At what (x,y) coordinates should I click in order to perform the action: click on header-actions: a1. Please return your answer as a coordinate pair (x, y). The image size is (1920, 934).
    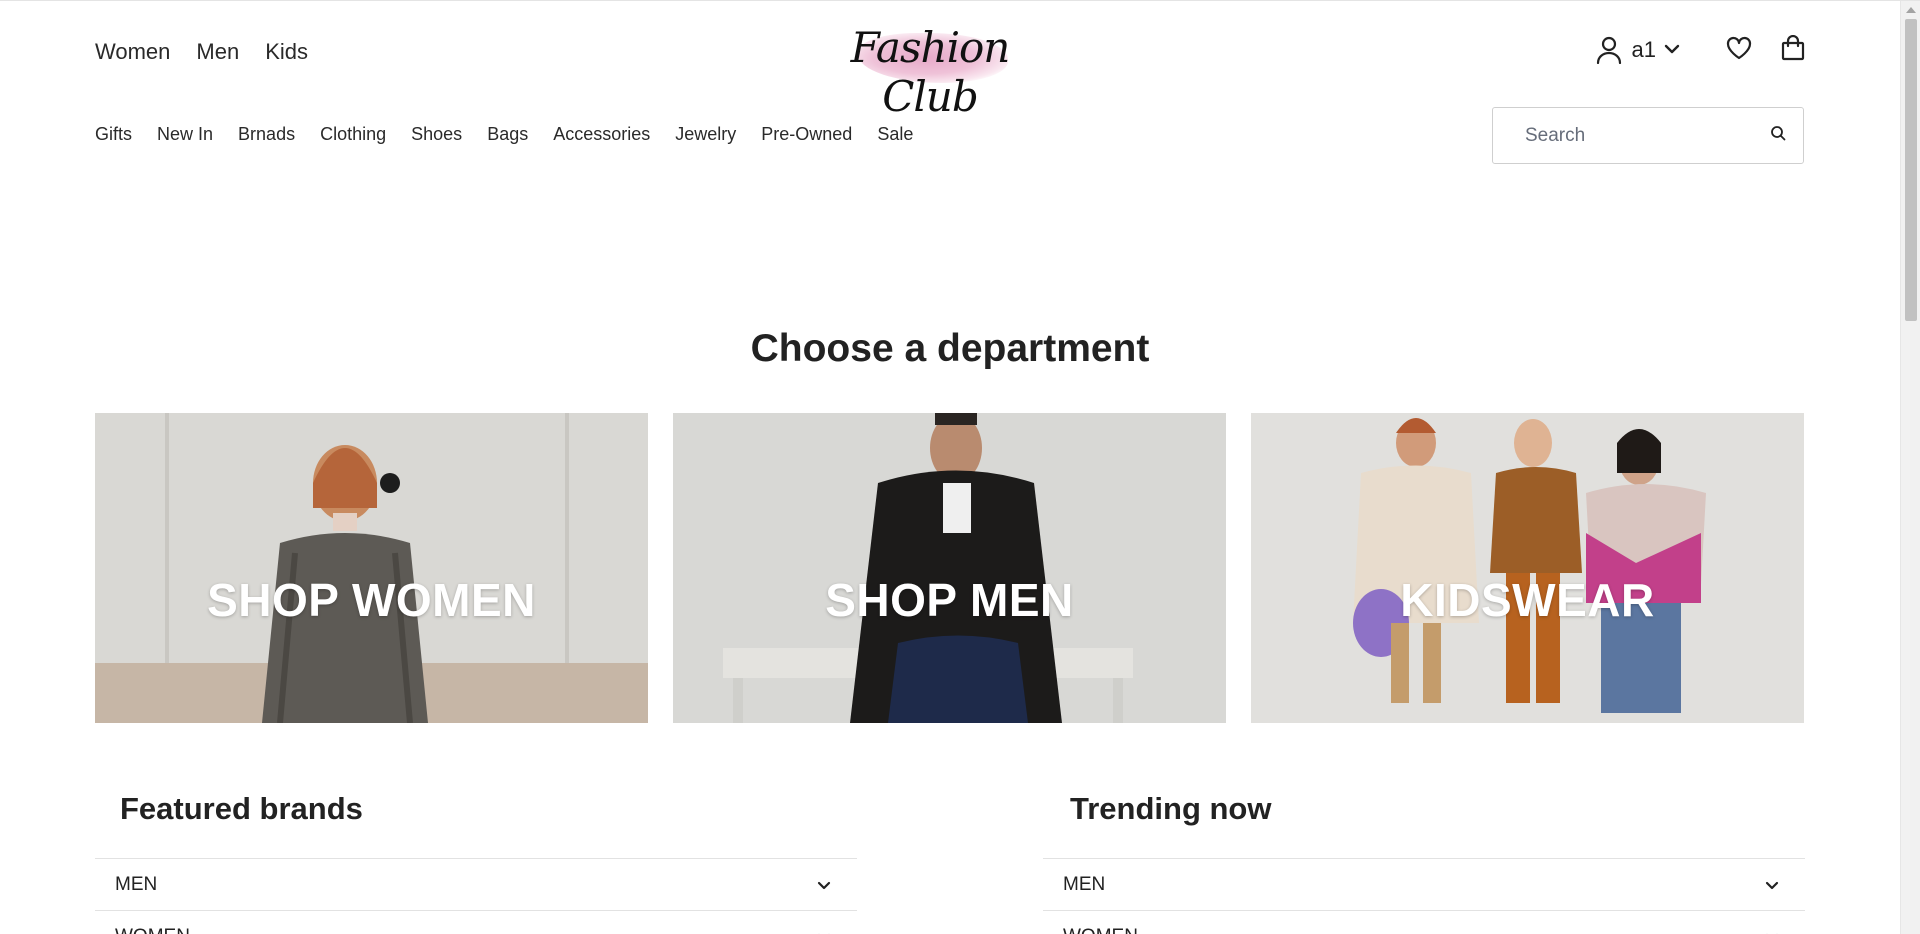
    Looking at the image, I should click on (1701, 50).